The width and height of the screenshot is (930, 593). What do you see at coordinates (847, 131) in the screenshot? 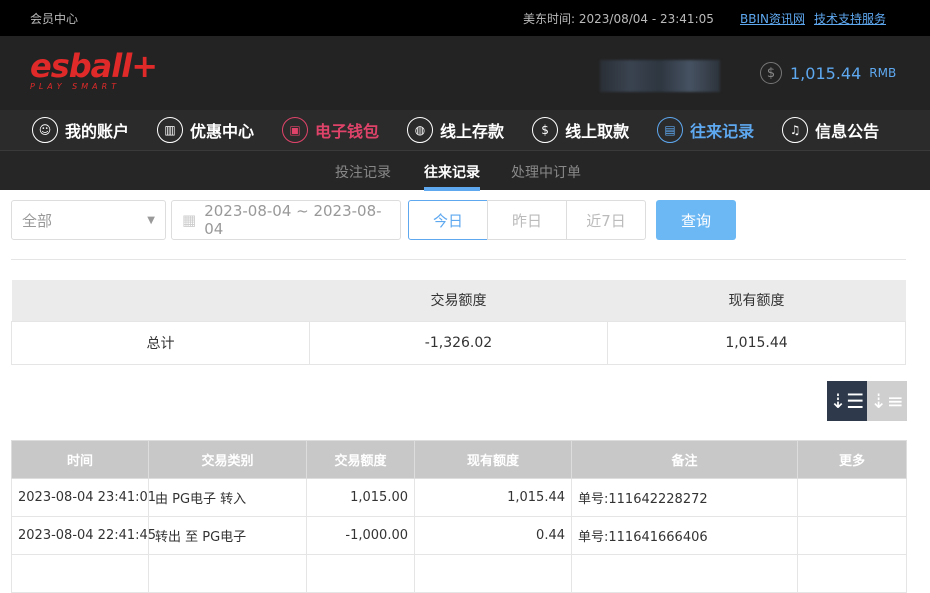
I see `nav-label: 信息公告` at bounding box center [847, 131].